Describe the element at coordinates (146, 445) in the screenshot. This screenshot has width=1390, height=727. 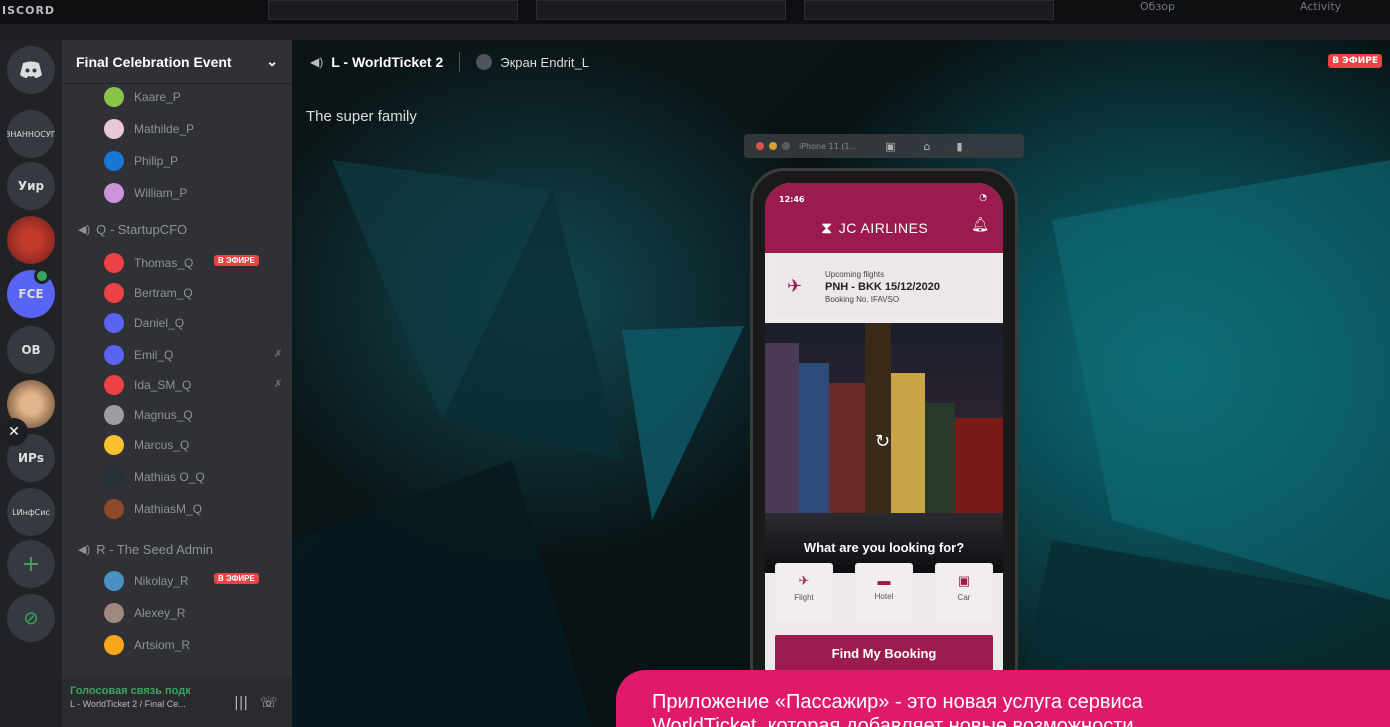
I see `member-item: Marcus_Q` at that location.